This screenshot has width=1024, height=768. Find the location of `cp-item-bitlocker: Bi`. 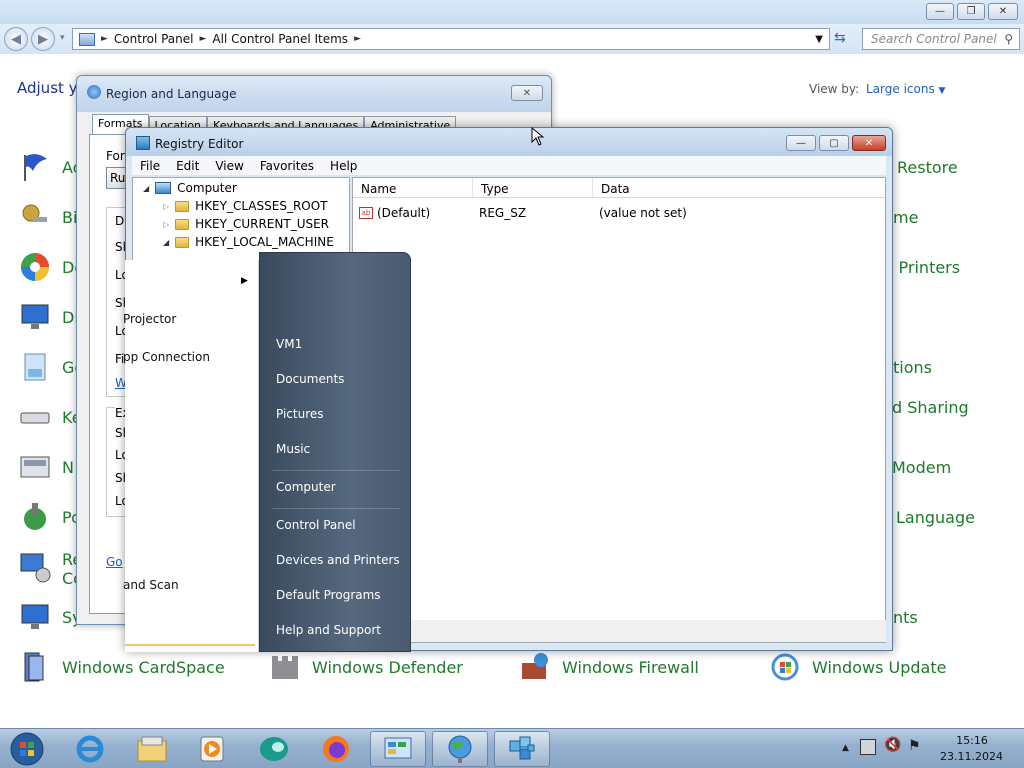

cp-item-bitlocker: Bi is located at coordinates (47, 217).